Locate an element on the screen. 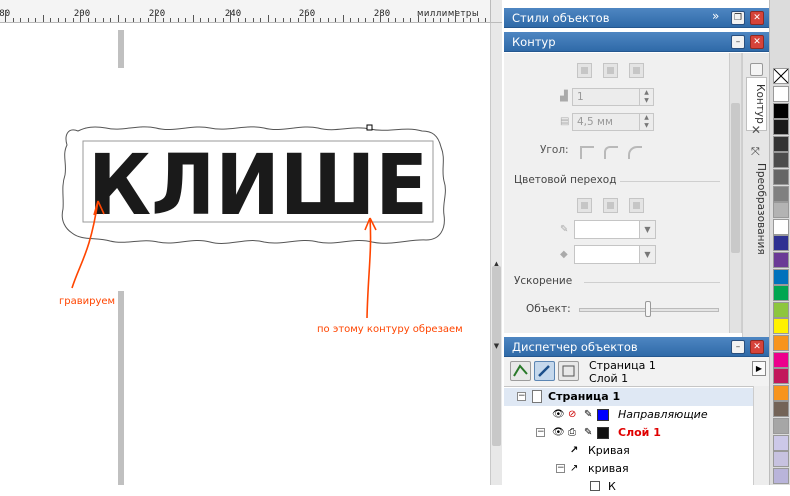  restore-icon: ❐ is located at coordinates (738, 18).